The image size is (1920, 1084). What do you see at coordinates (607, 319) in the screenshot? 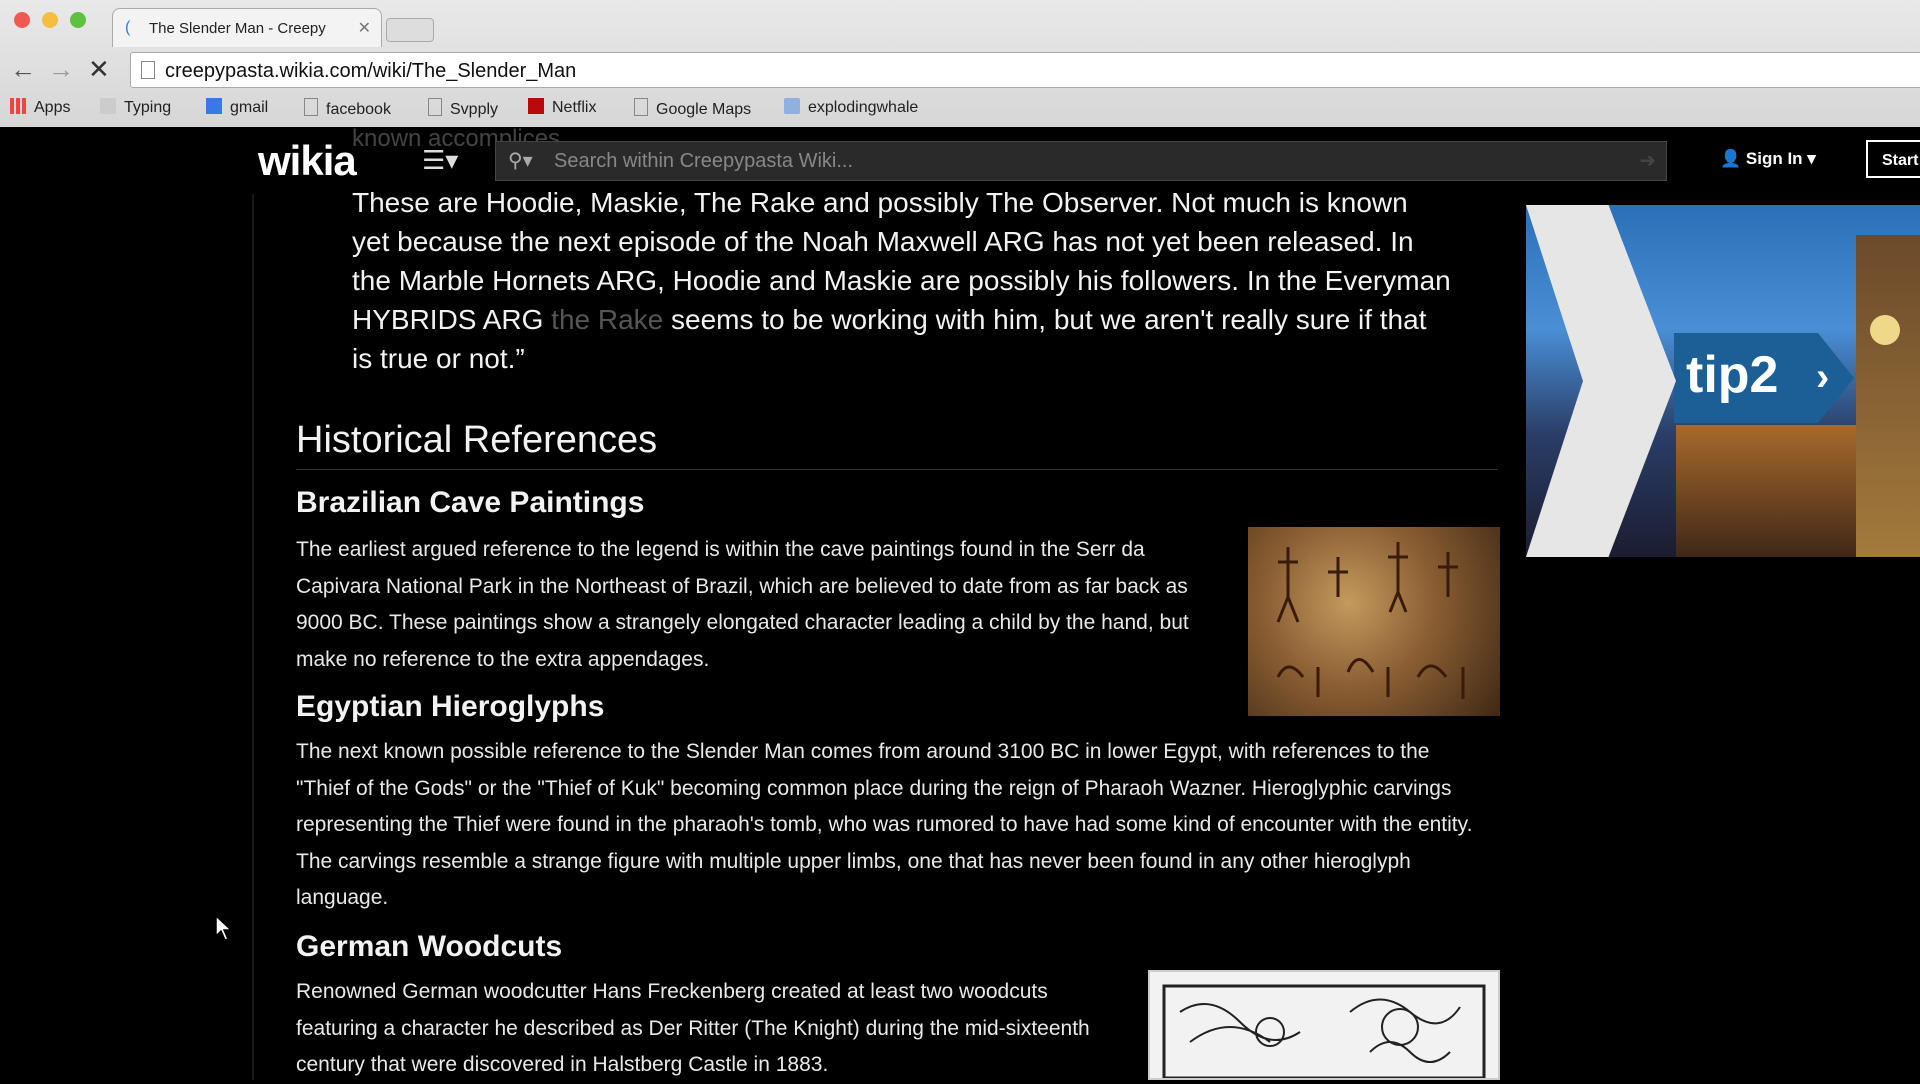
I see `the-rake-link: the Rake` at bounding box center [607, 319].